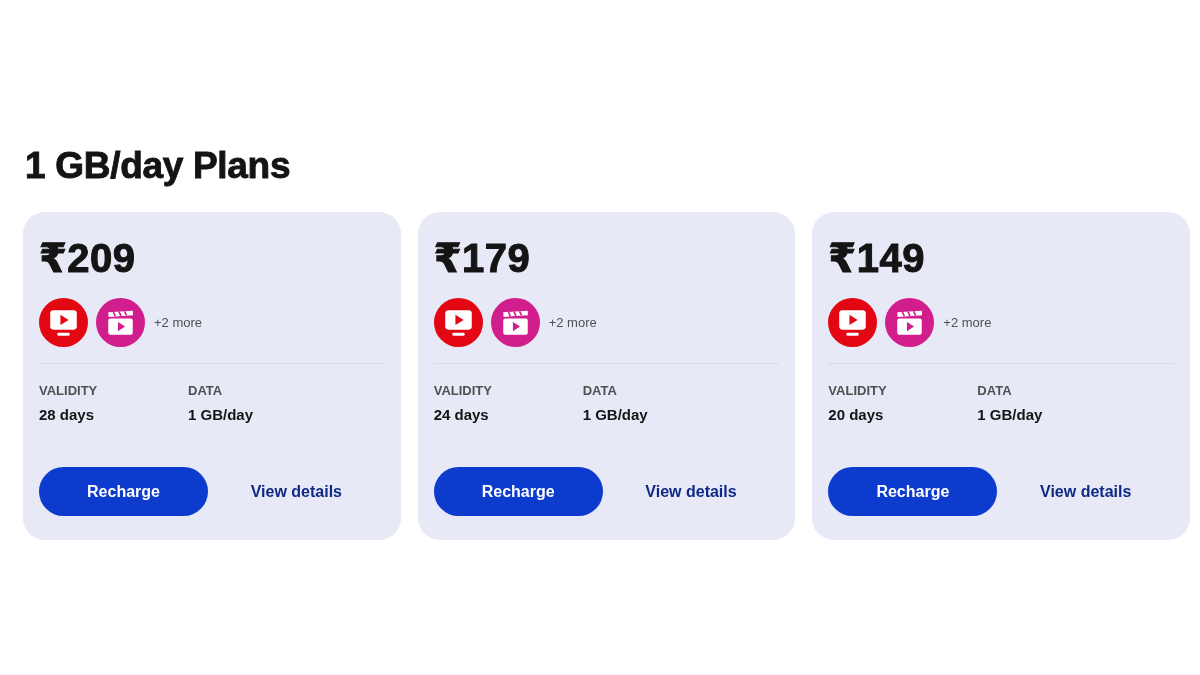  I want to click on detail-value: 20 days, so click(856, 414).